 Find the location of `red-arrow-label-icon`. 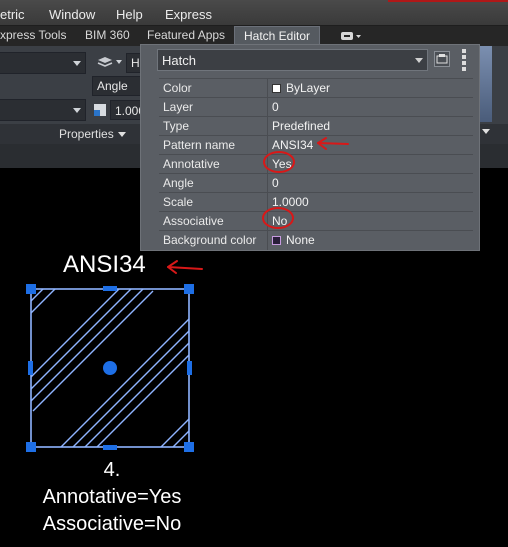

red-arrow-label-icon is located at coordinates (185, 268).